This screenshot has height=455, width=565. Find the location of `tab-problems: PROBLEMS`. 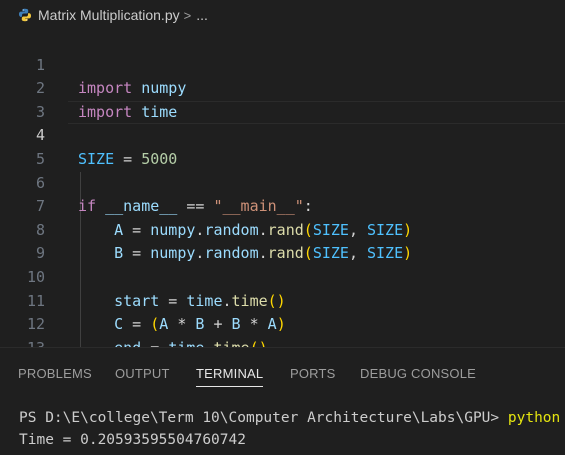

tab-problems: PROBLEMS is located at coordinates (55, 372).